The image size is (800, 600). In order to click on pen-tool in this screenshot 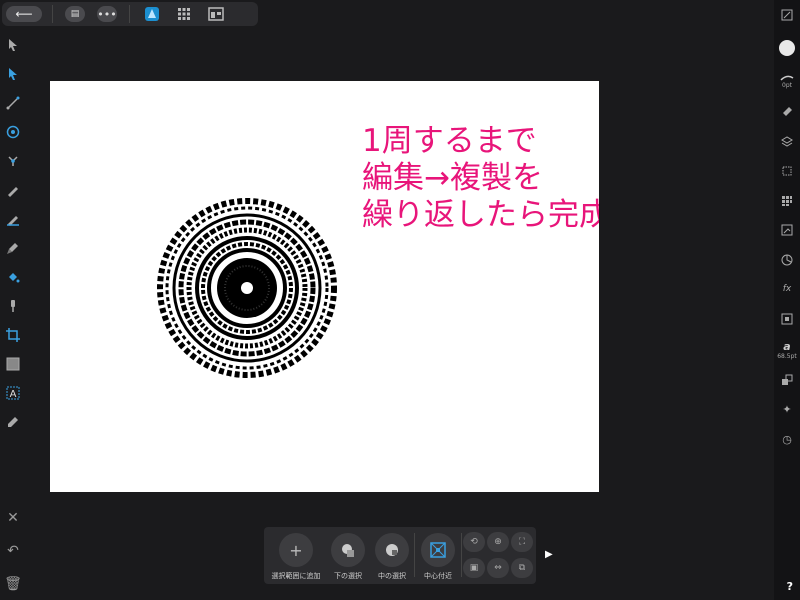, I will do `click(13, 189)`.